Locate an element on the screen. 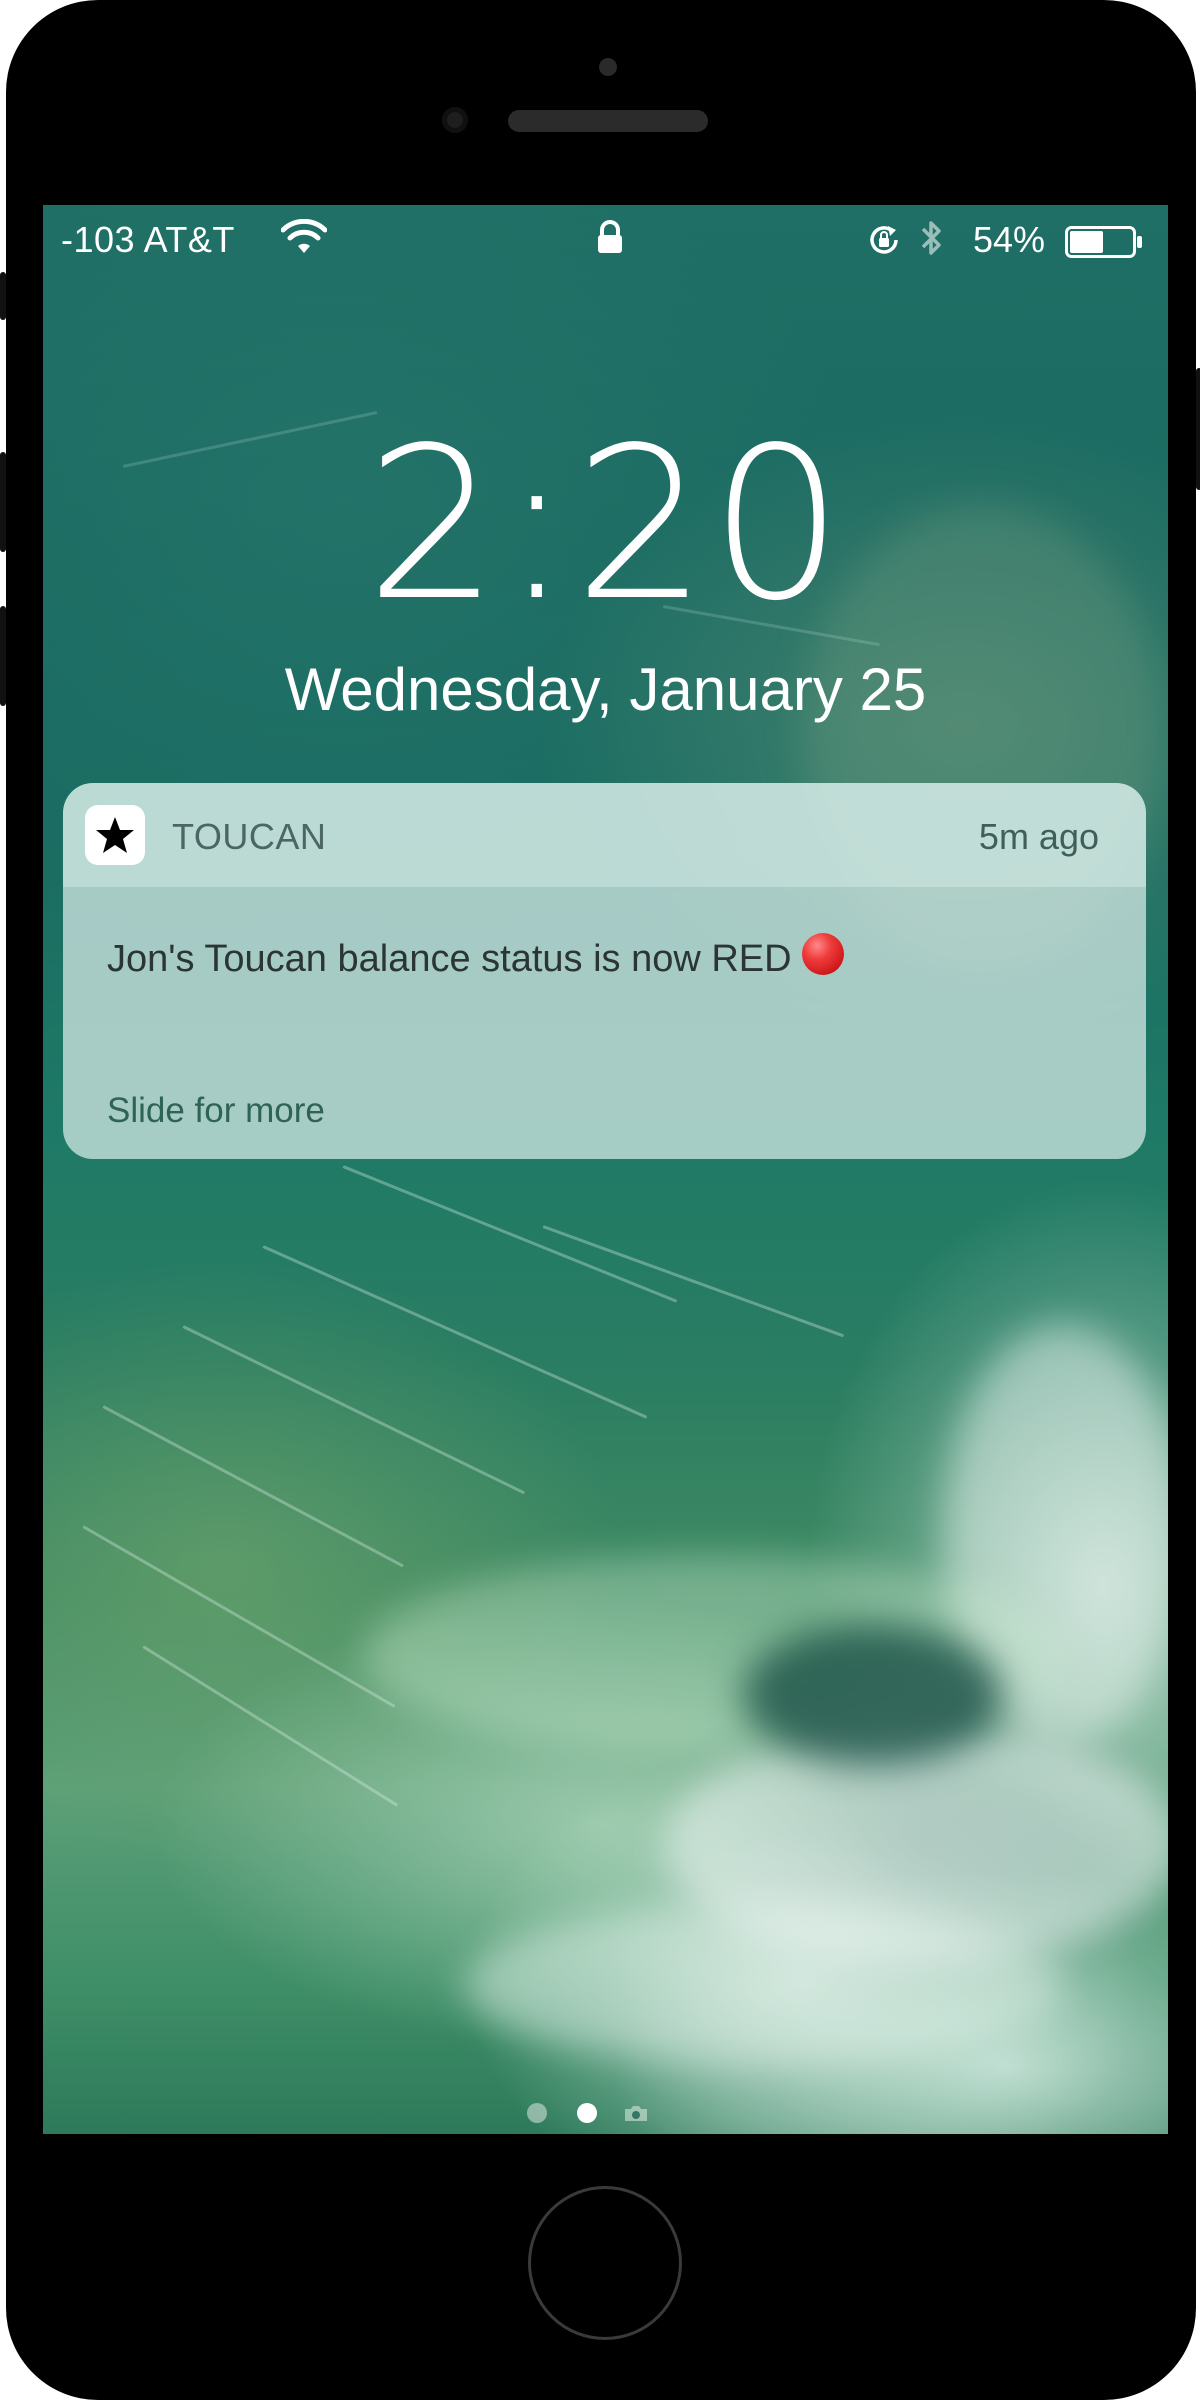 The width and height of the screenshot is (1200, 2400). star-icon is located at coordinates (115, 835).